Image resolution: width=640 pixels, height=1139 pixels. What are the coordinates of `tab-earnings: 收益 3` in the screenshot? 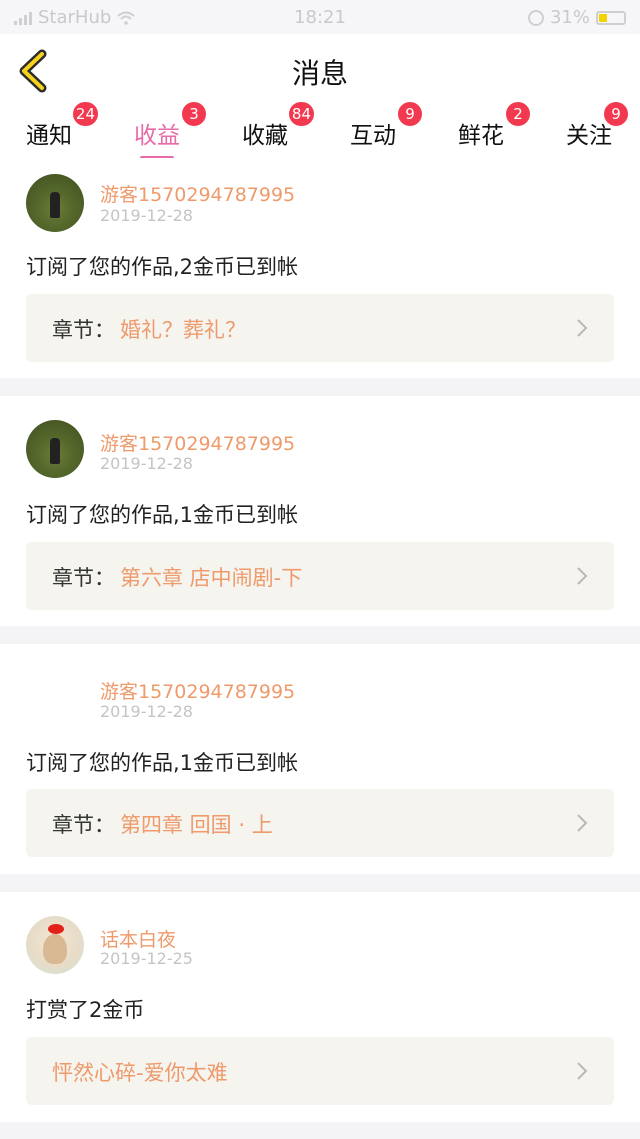 It's located at (170, 131).